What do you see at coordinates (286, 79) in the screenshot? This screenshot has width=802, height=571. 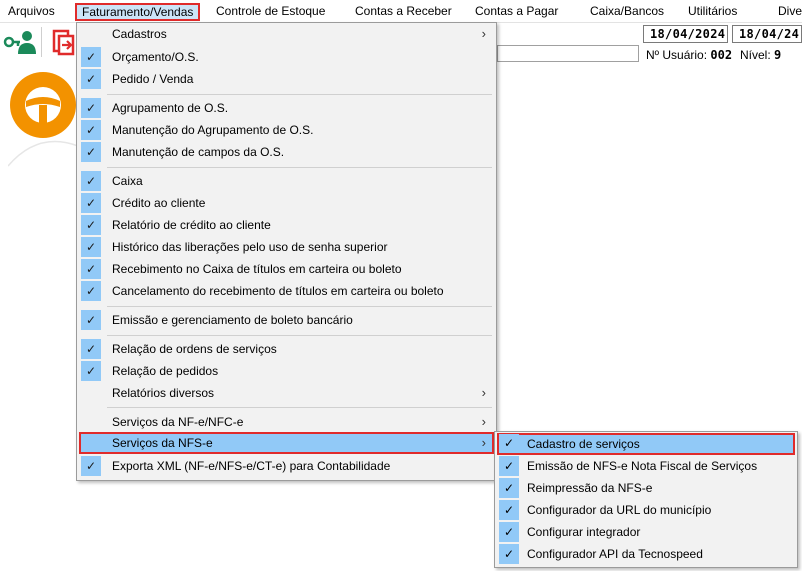 I see `menu-item-pedido-venda: ✓ Pedido / Venda` at bounding box center [286, 79].